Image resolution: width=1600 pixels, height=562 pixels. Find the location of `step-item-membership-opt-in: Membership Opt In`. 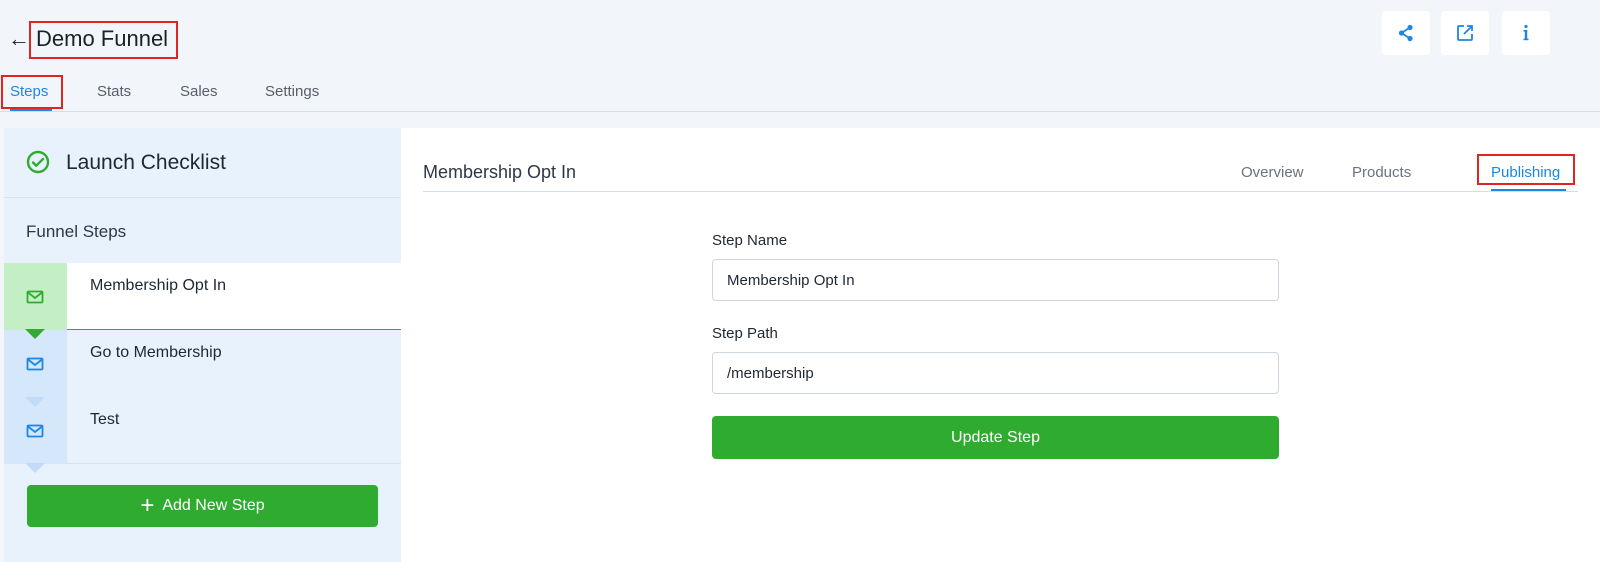

step-item-membership-opt-in: Membership Opt In is located at coordinates (202, 301).